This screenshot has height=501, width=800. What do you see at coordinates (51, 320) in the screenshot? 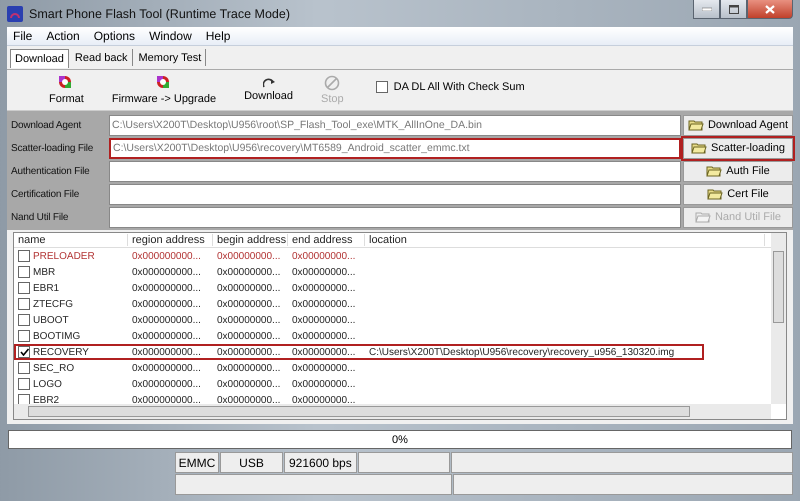
I see `table-cell: UBOOT` at bounding box center [51, 320].